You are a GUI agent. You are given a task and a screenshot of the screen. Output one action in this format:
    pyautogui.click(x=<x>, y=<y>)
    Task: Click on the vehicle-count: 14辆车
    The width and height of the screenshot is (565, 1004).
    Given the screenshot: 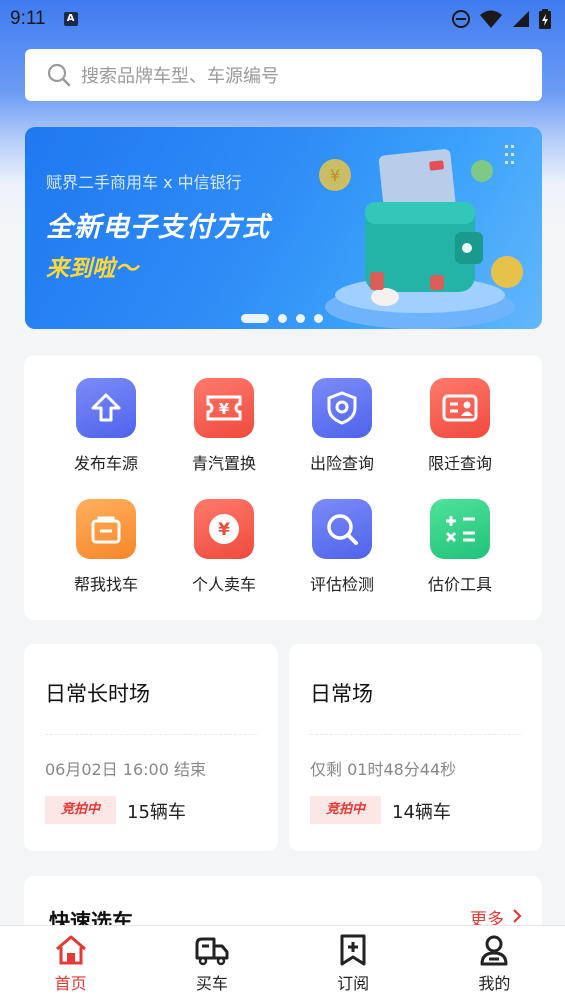 What is the action you would take?
    pyautogui.click(x=421, y=812)
    